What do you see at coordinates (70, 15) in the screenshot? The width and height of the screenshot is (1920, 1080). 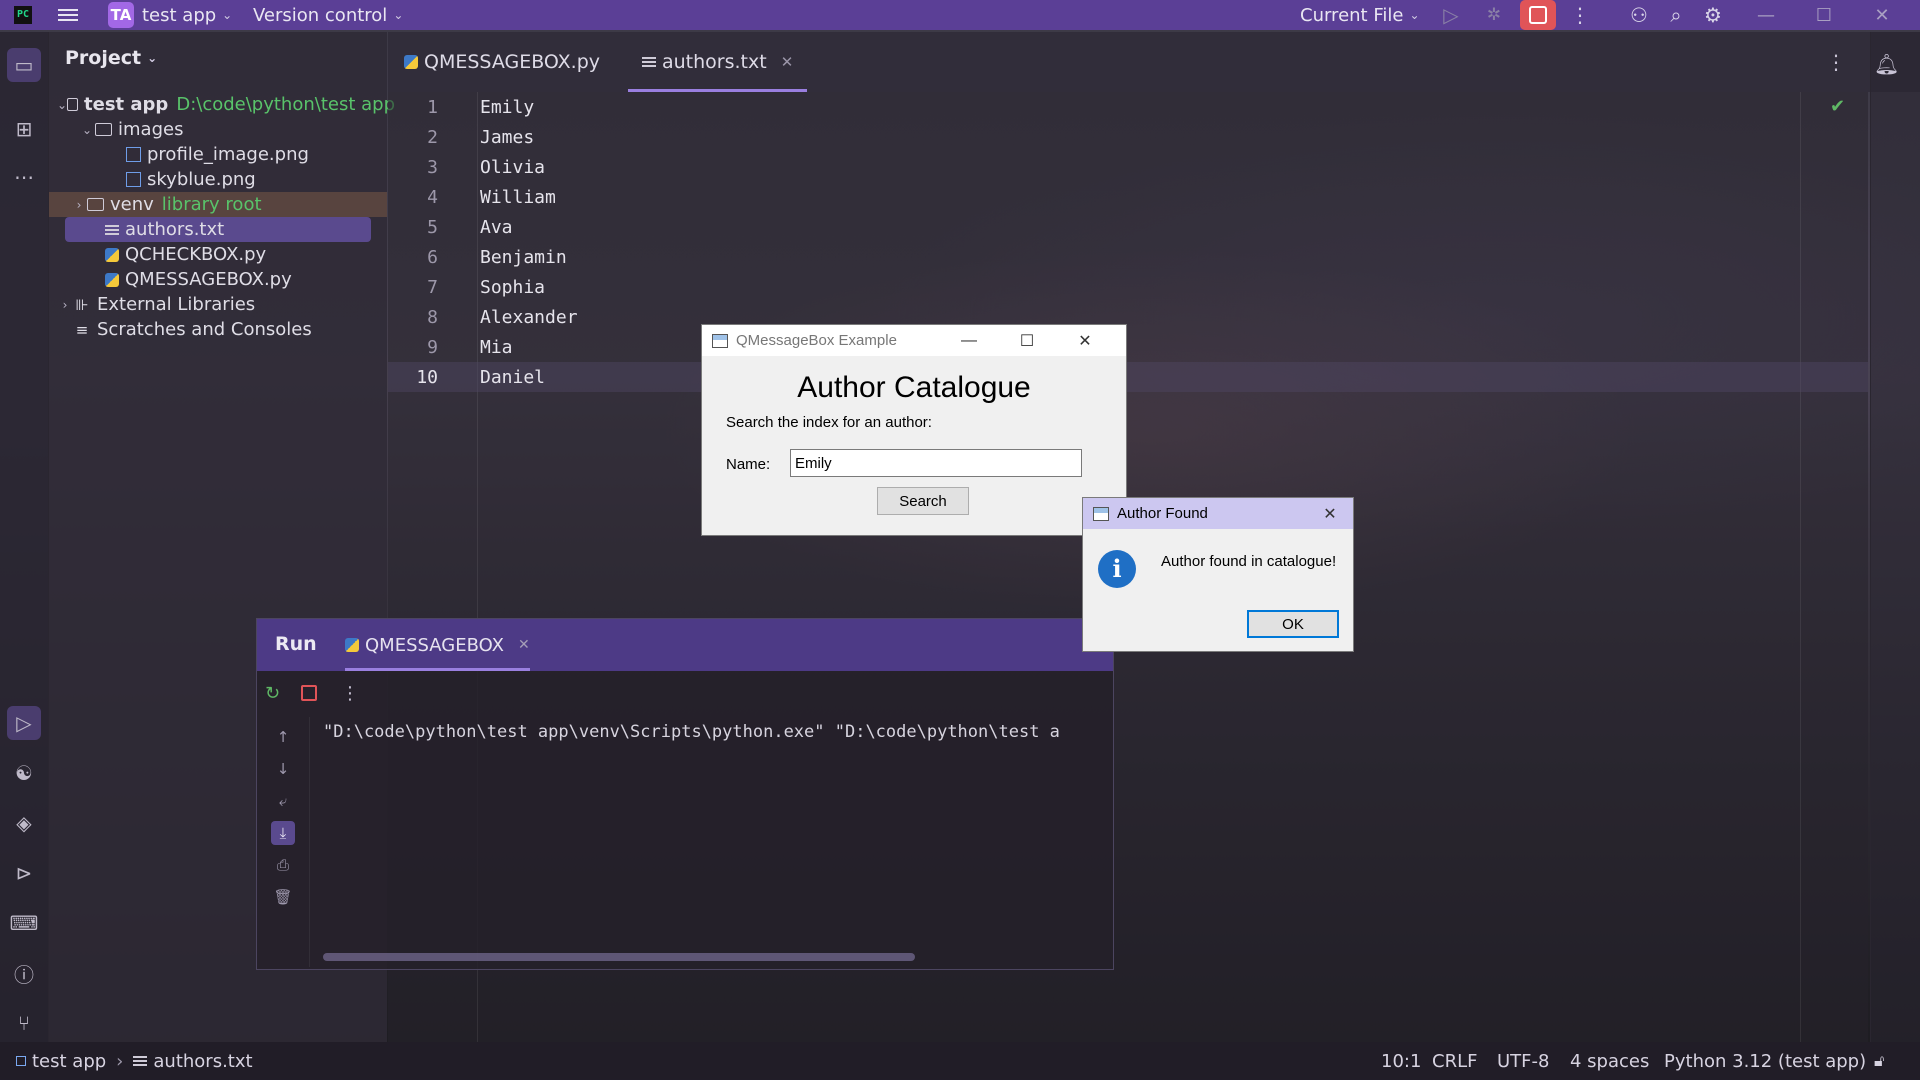 I see `main-menu-icon` at bounding box center [70, 15].